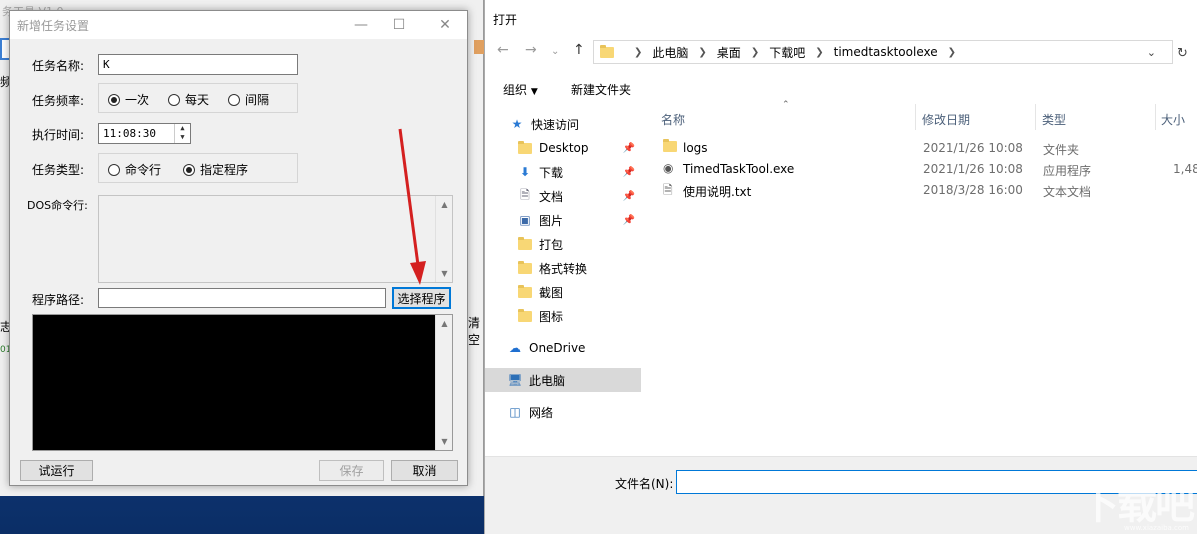  I want to click on cancel-button: 取消, so click(424, 470).